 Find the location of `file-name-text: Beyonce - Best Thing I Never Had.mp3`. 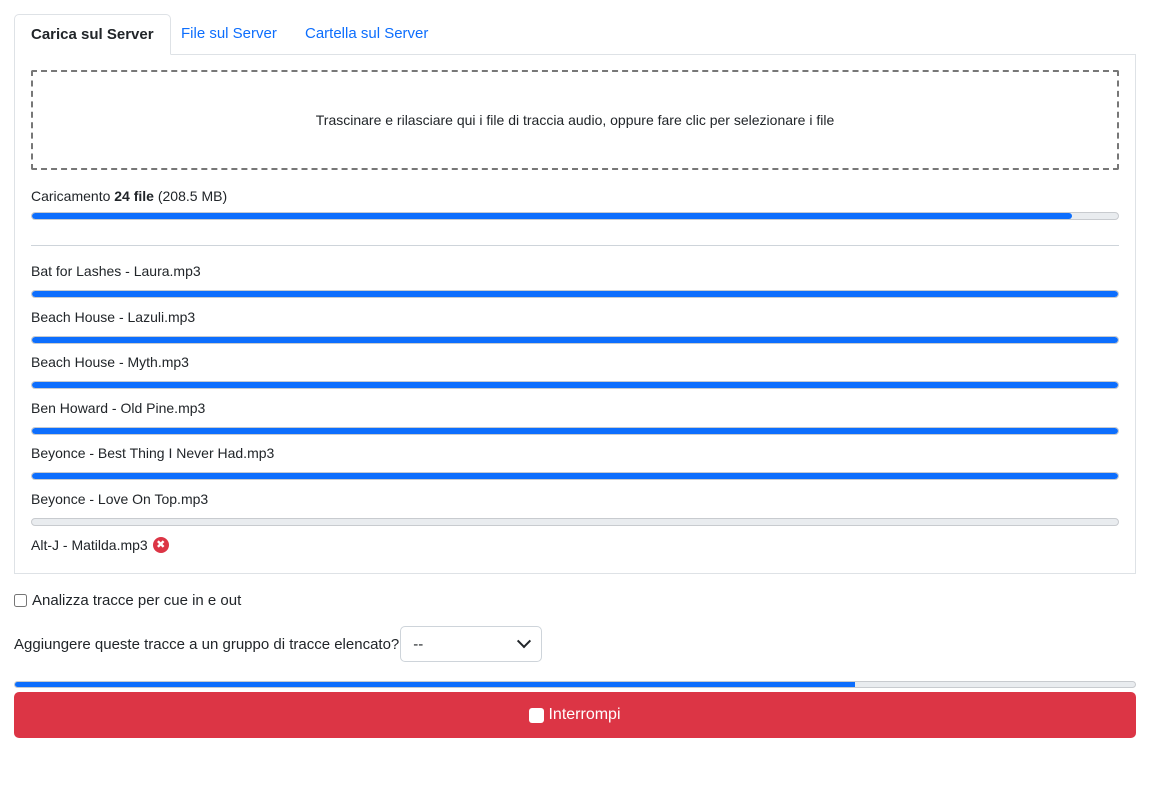

file-name-text: Beyonce - Best Thing I Never Had.mp3 is located at coordinates (153, 453).